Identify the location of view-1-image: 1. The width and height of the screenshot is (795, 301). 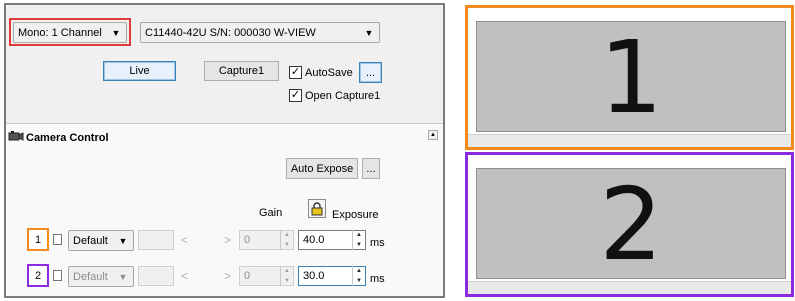
(631, 76).